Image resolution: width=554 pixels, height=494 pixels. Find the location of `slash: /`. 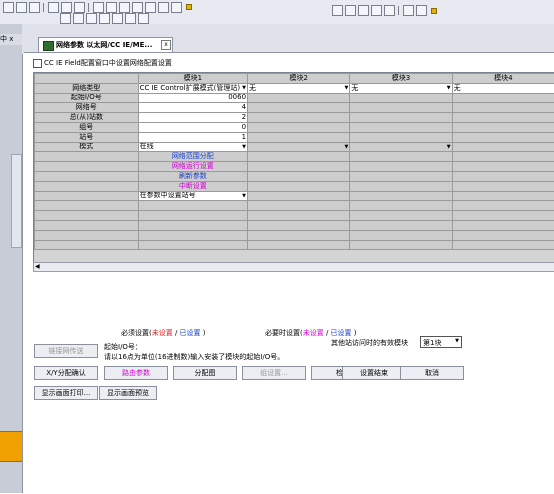

slash: / is located at coordinates (327, 333).